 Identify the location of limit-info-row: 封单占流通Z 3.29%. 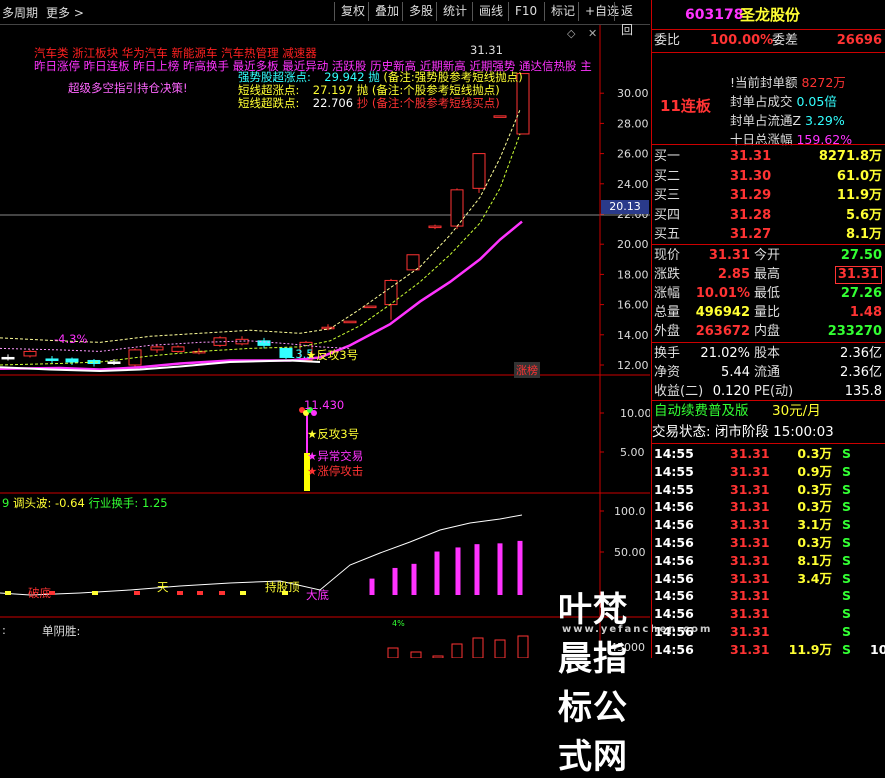
(787, 119).